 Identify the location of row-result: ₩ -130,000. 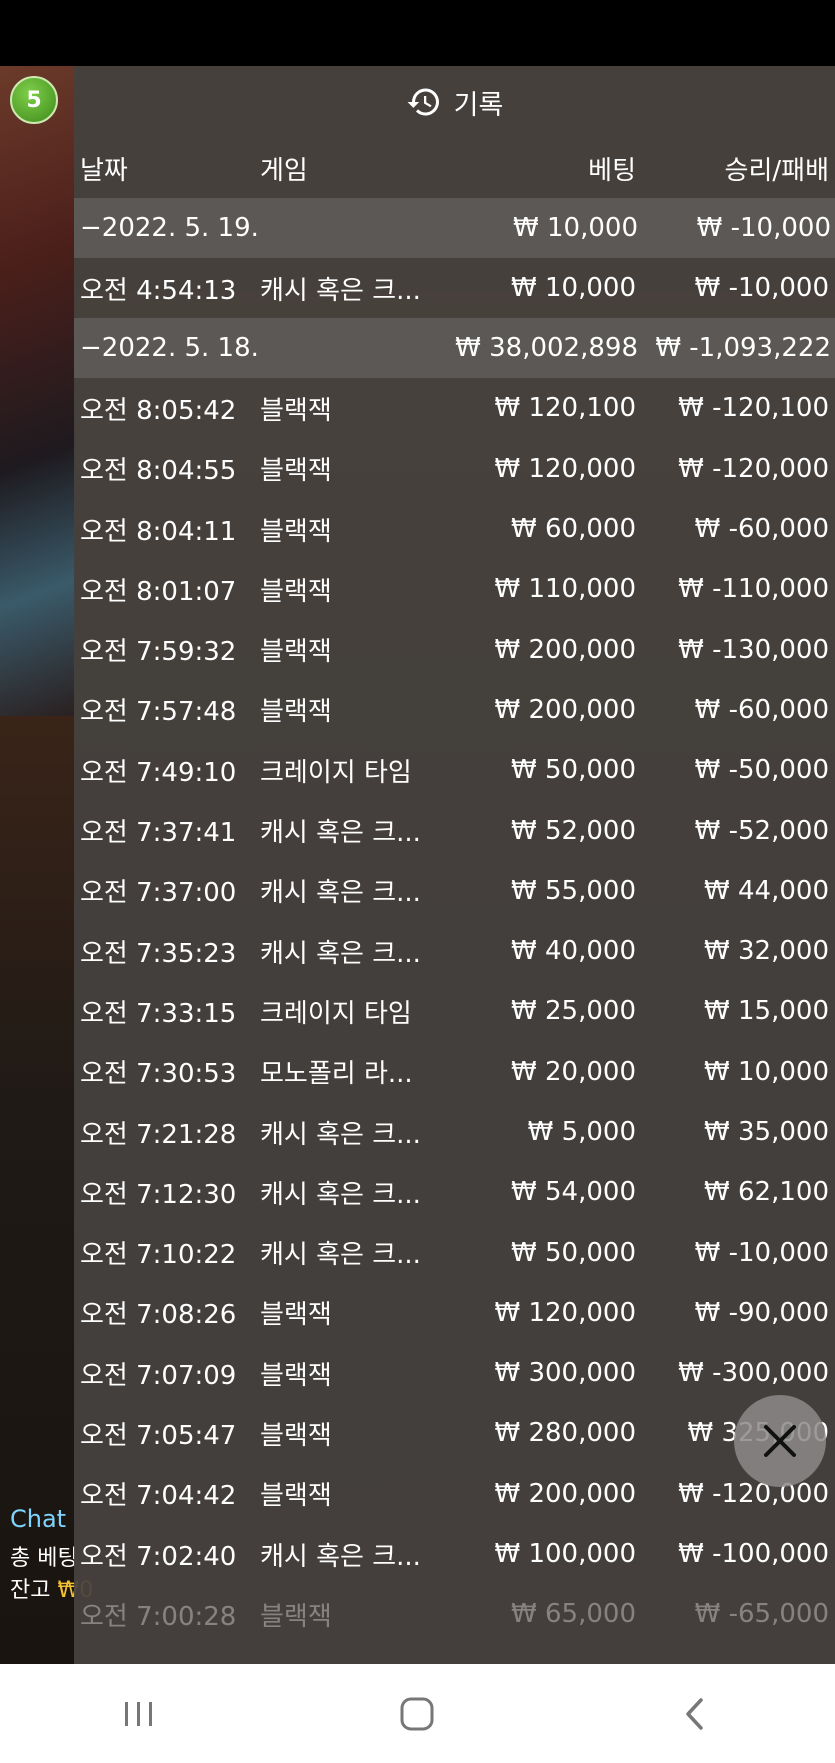
(753, 649).